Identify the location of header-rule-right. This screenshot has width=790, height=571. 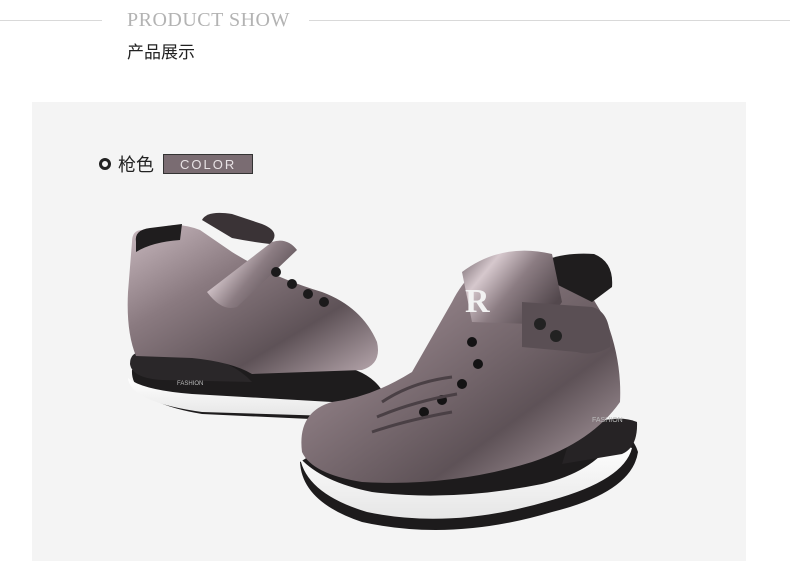
(549, 20).